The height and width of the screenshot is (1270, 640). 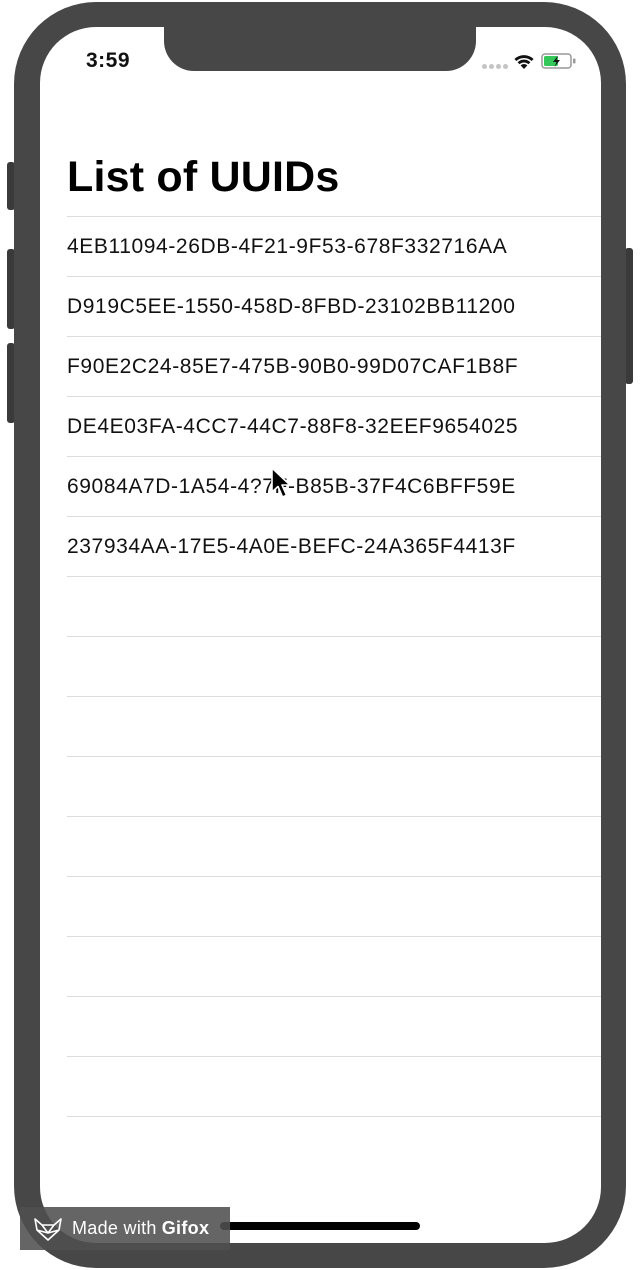 I want to click on power-button, so click(x=629, y=316).